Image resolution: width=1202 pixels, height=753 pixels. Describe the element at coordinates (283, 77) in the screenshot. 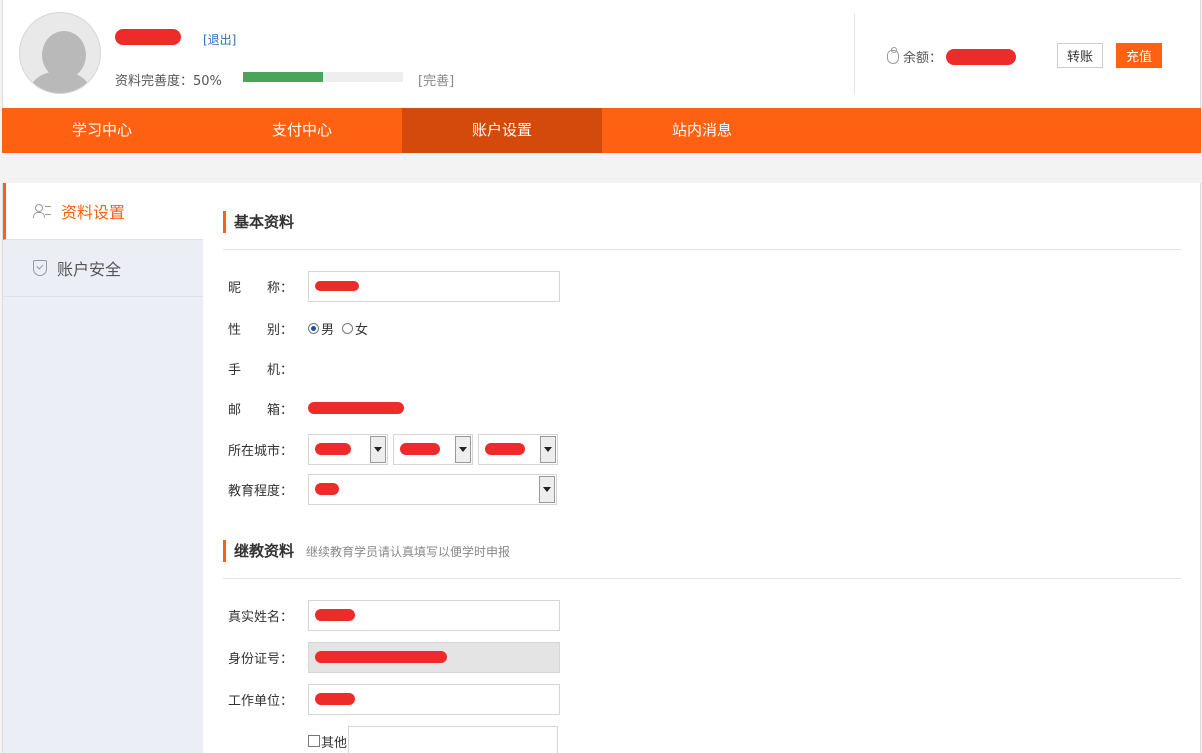

I see `completion-progress-fill` at that location.